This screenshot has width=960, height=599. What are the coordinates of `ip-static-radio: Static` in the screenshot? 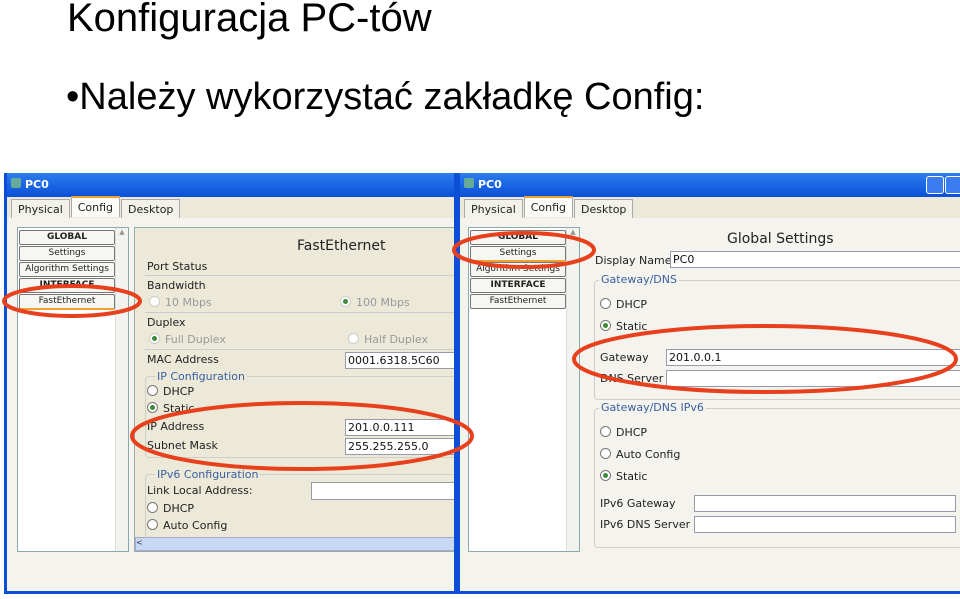 It's located at (170, 408).